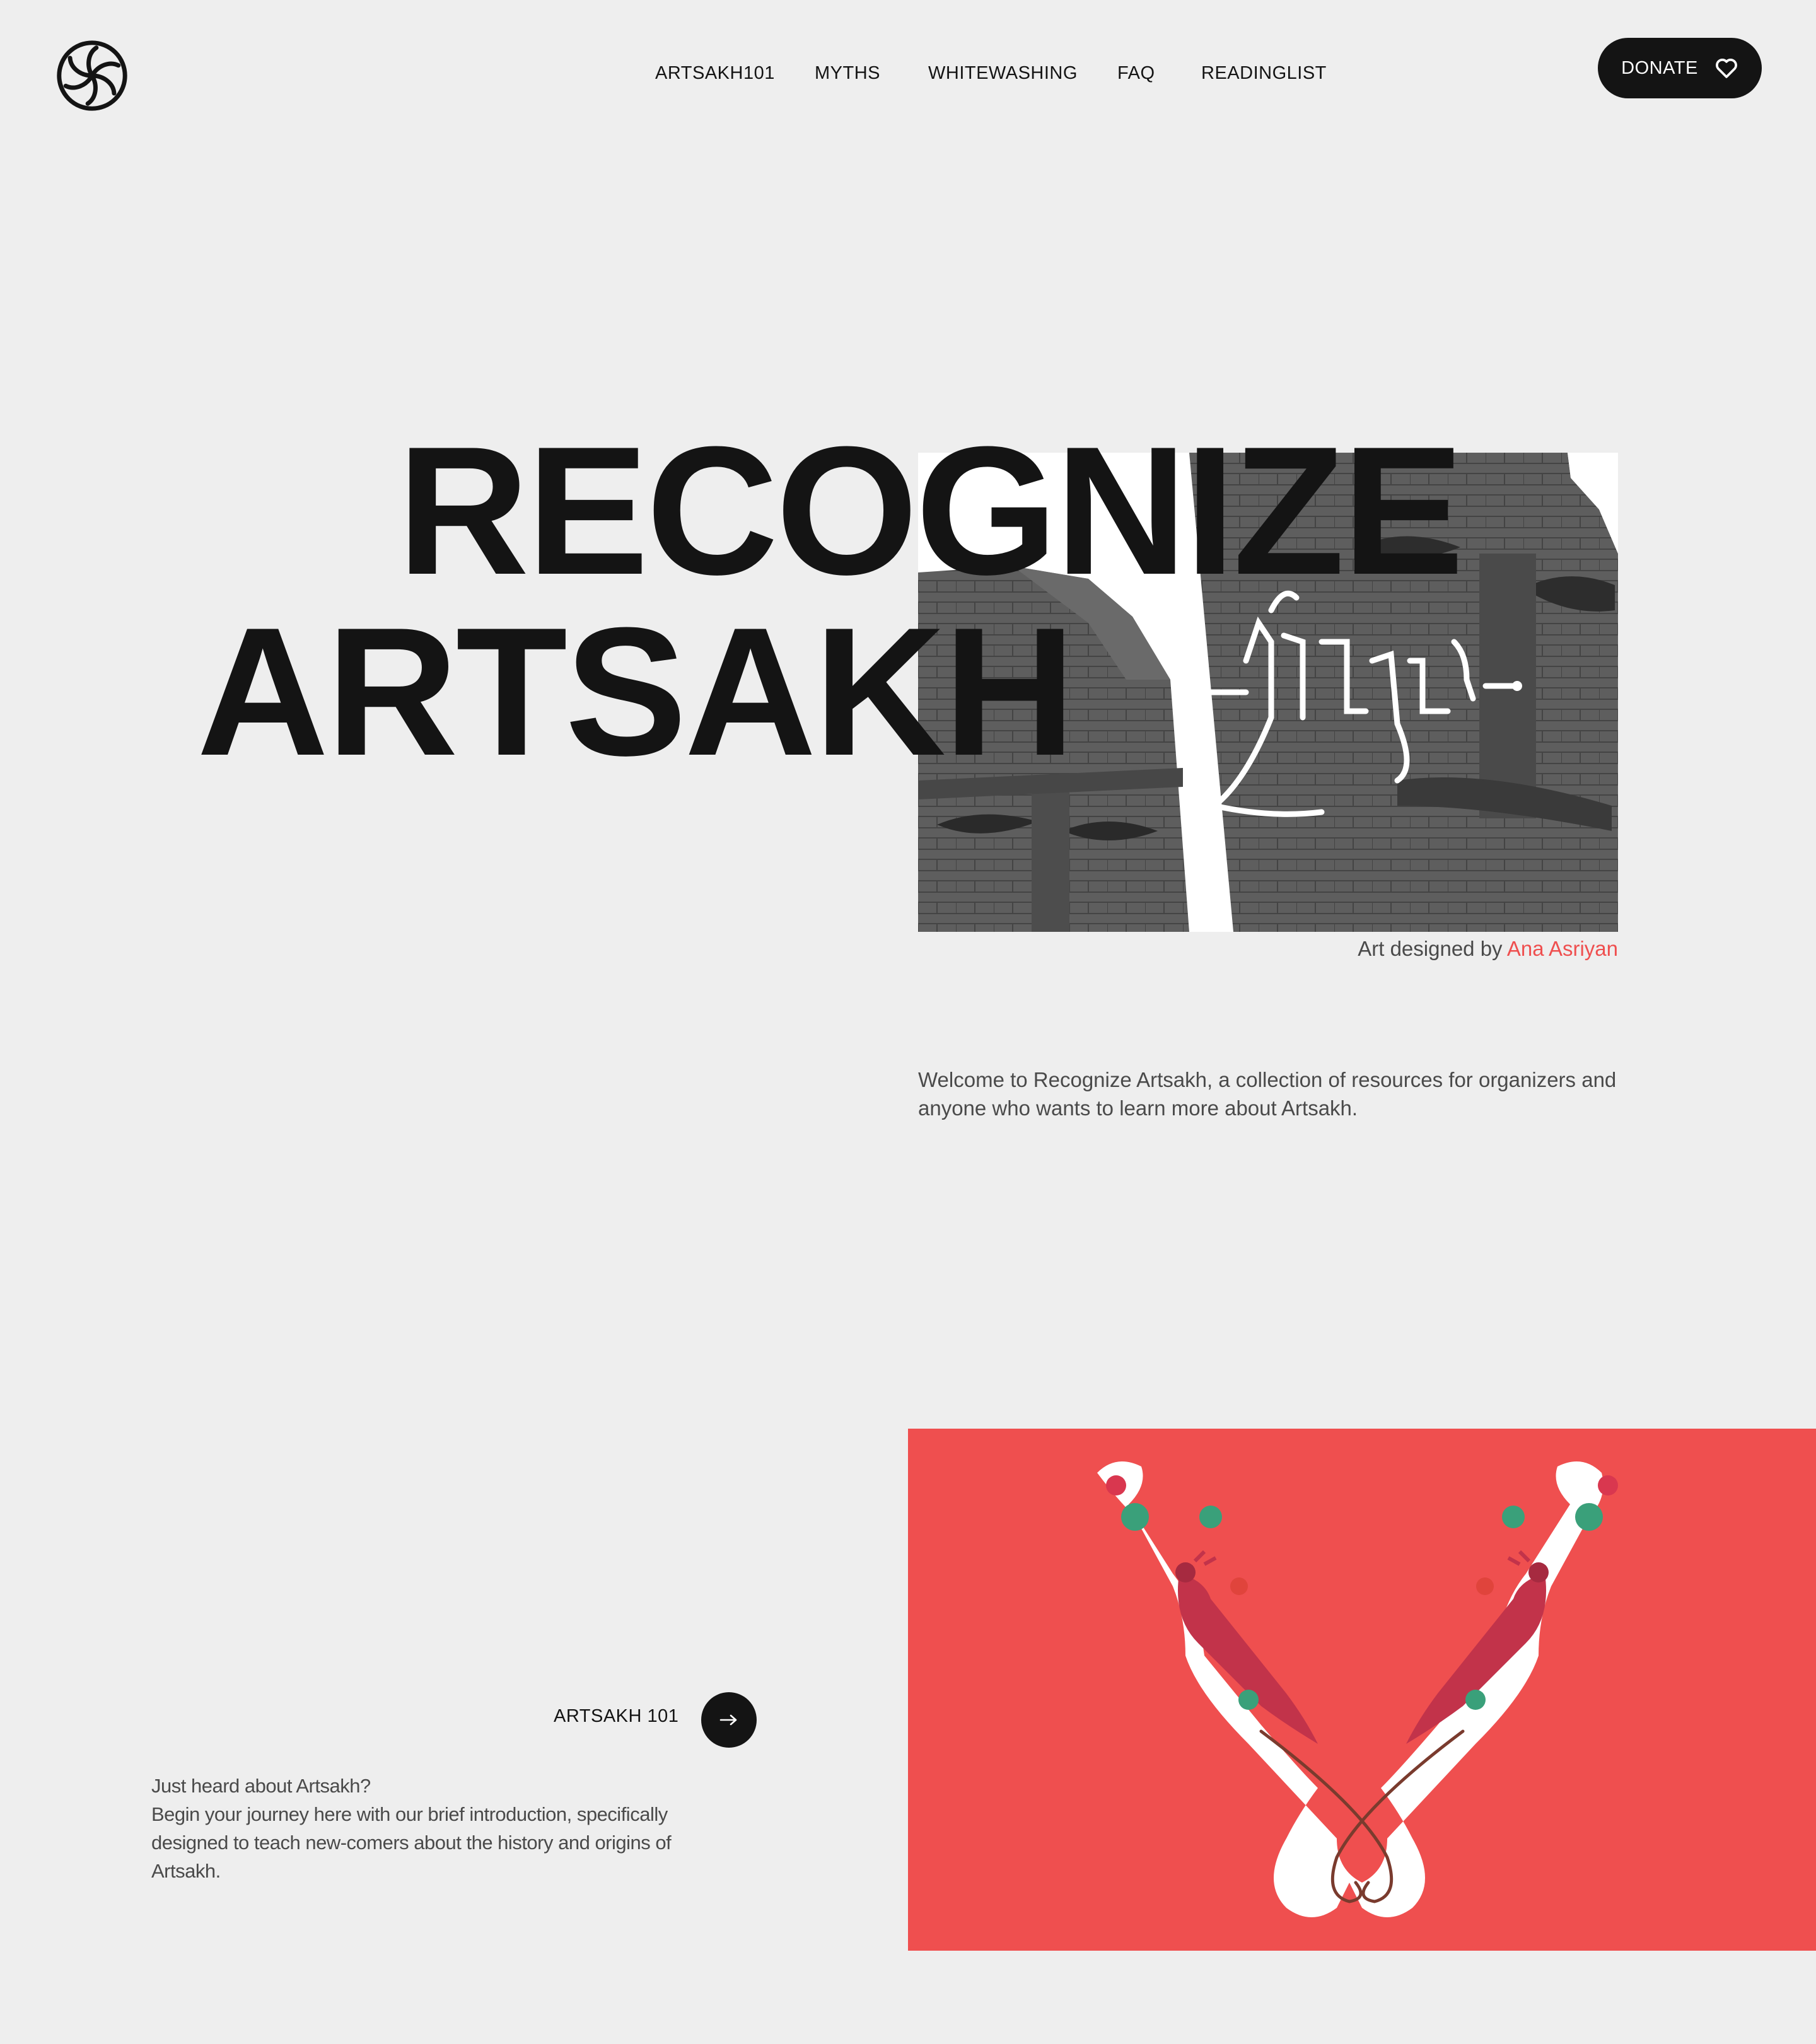 The width and height of the screenshot is (1816, 2044). Describe the element at coordinates (261, 1786) in the screenshot. I see `intro-question: Just heard about Artsakh?` at that location.